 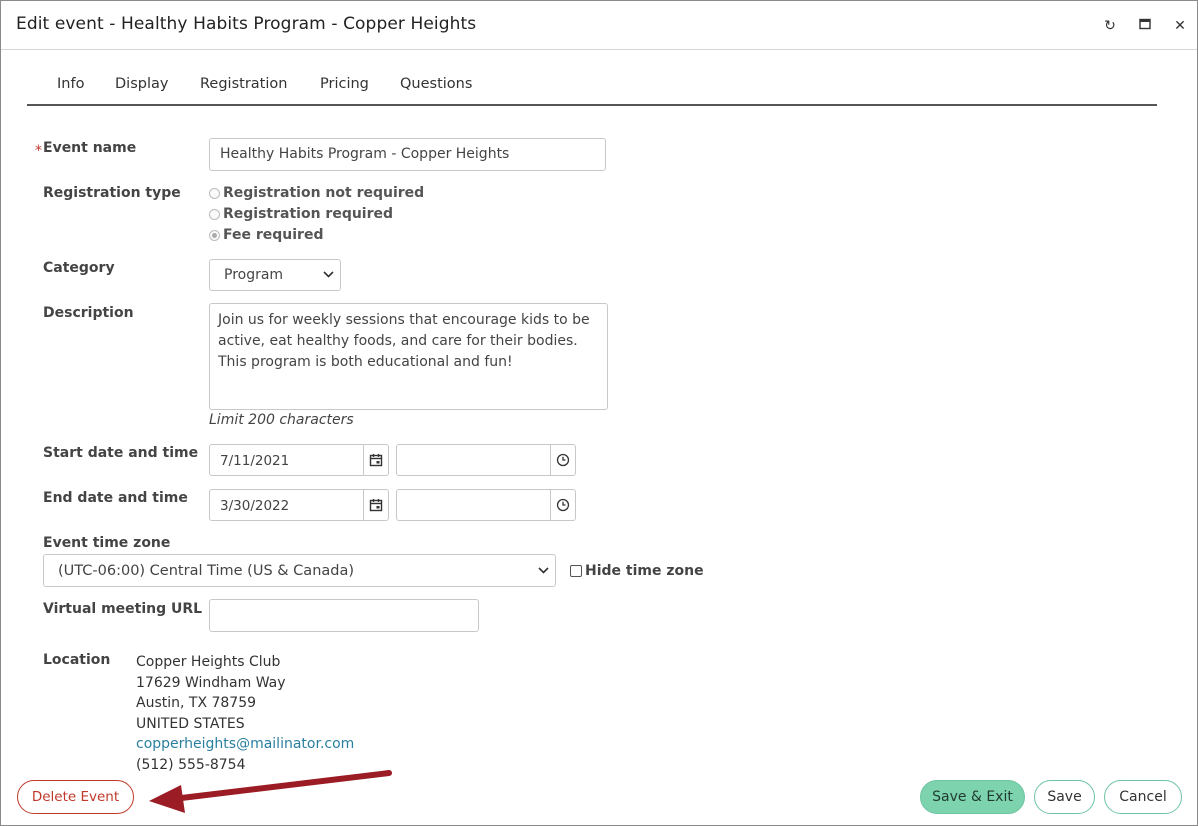 I want to click on cancel-button: Cancel, so click(x=1143, y=797).